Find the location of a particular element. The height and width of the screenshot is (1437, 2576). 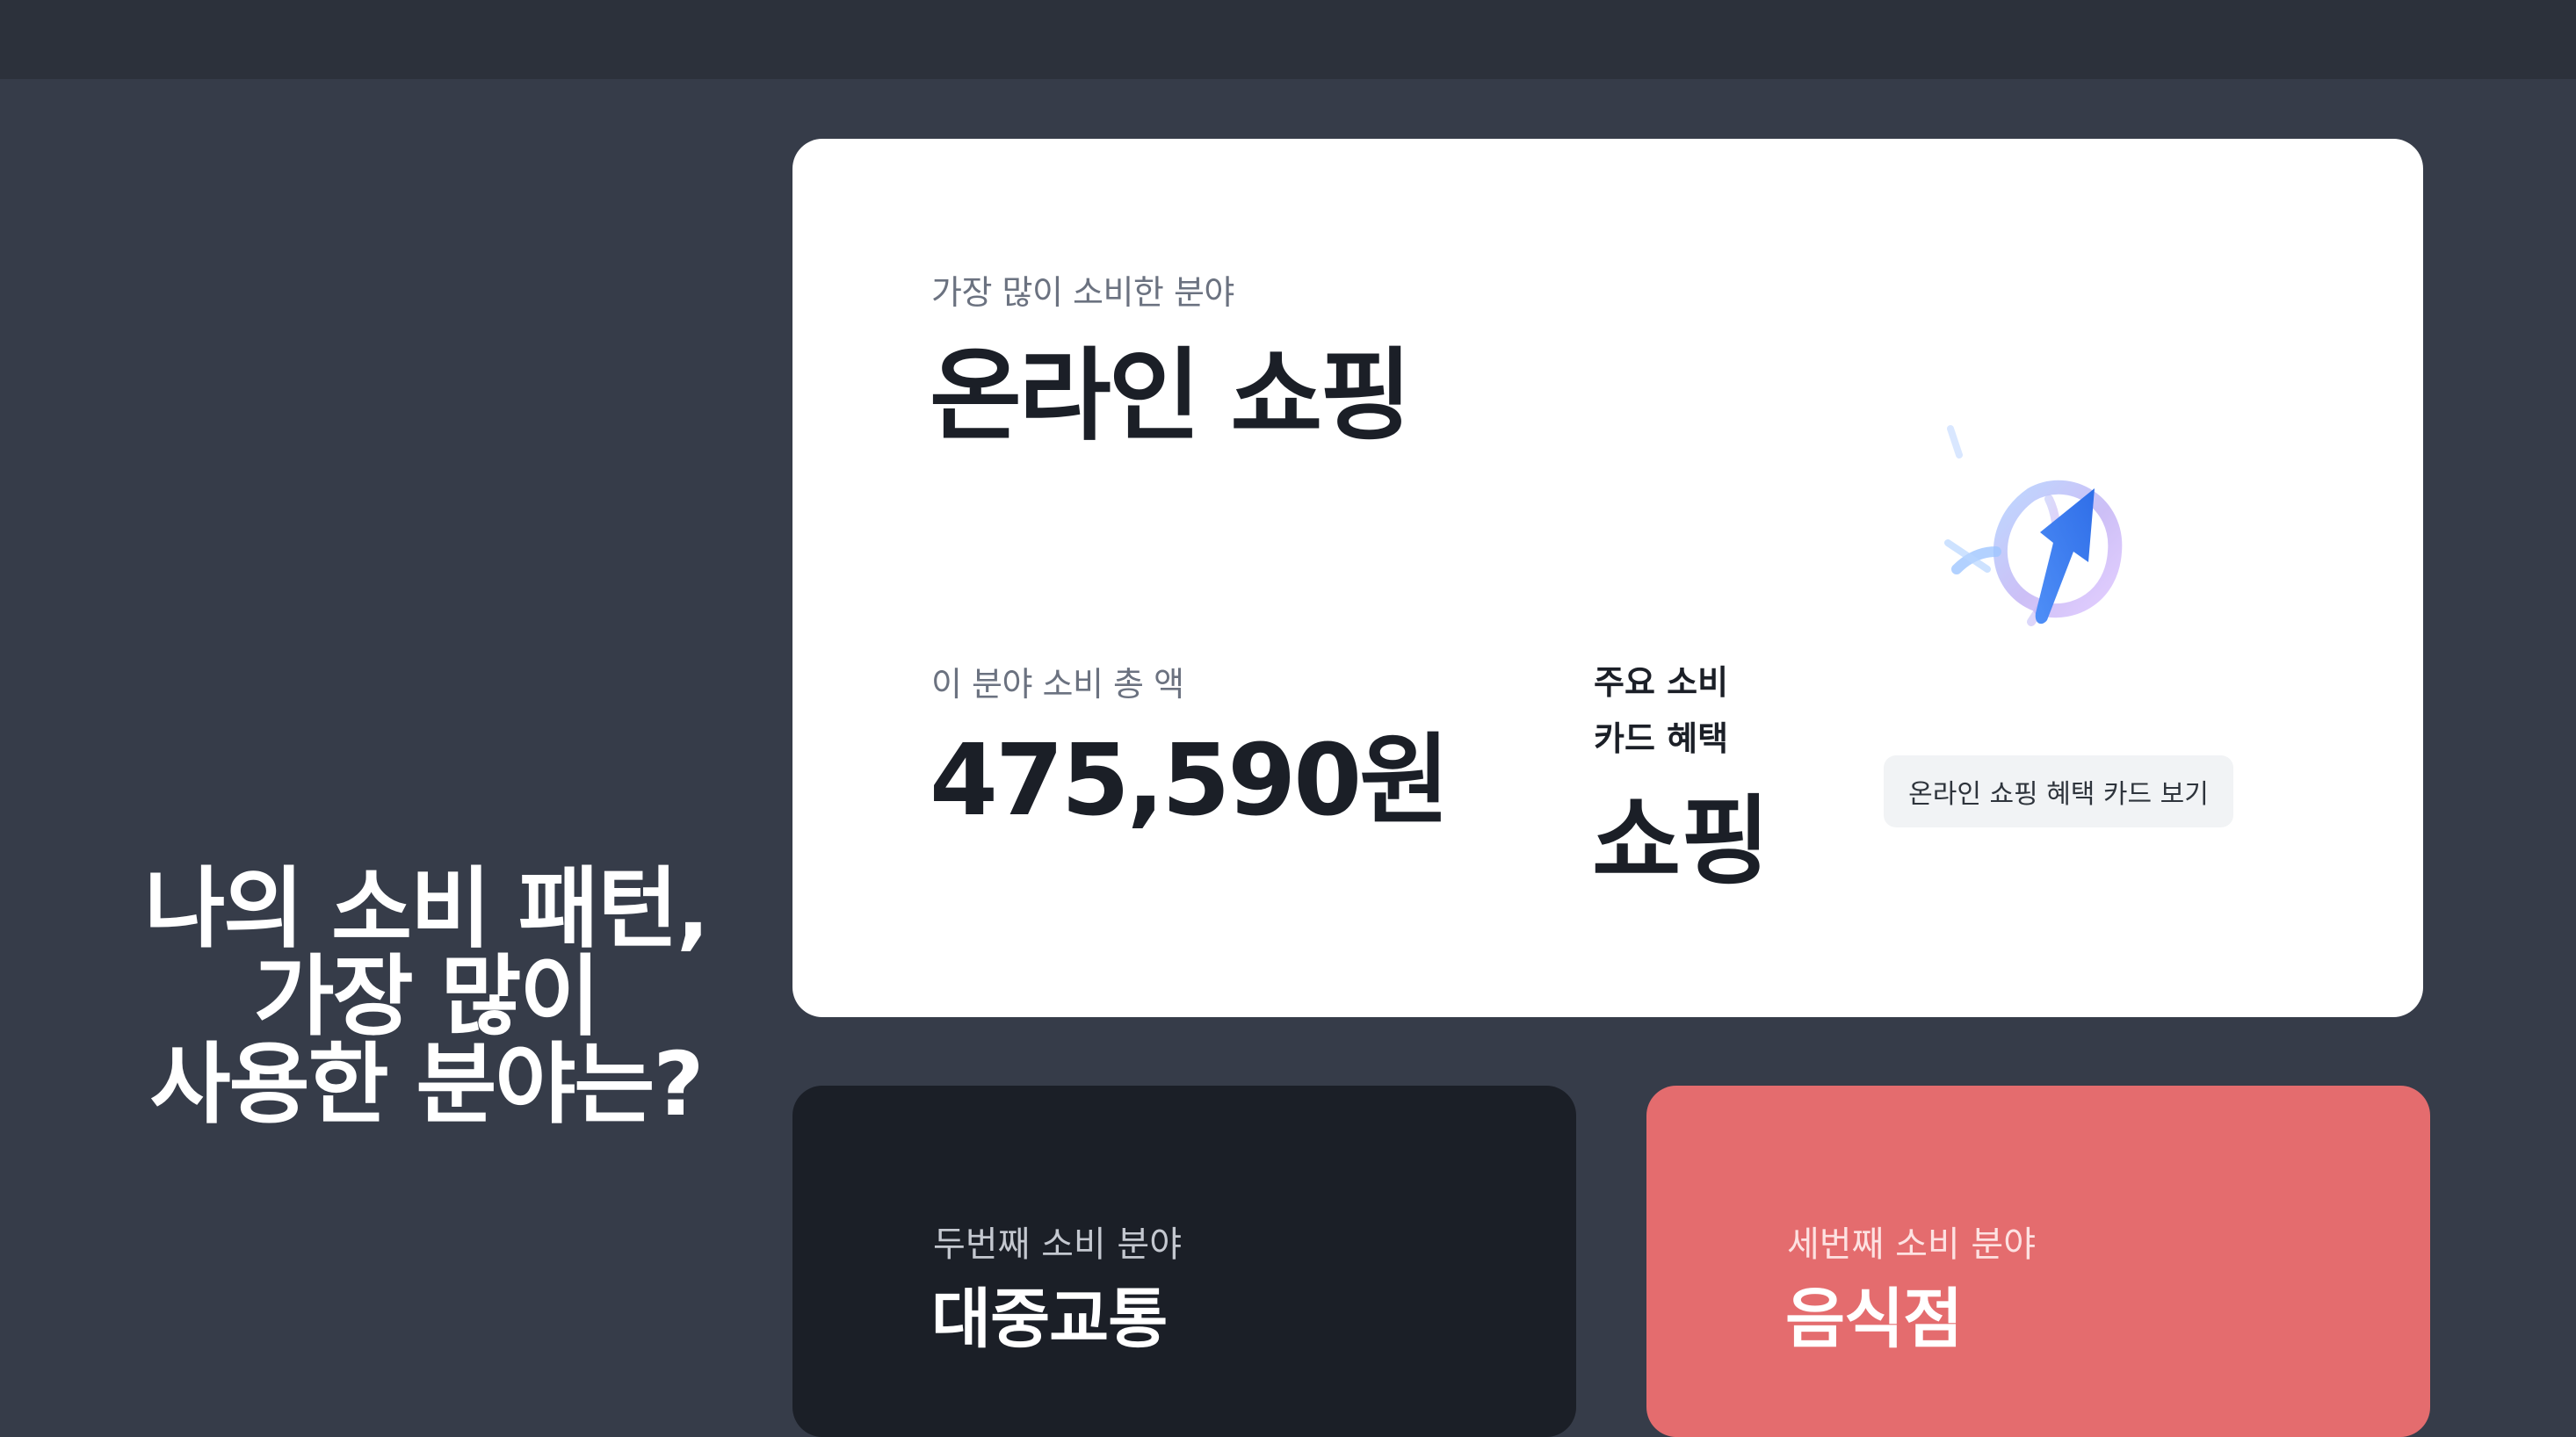

second-category-card: 두번째 소비 분야 대중교통 is located at coordinates (1184, 1261).